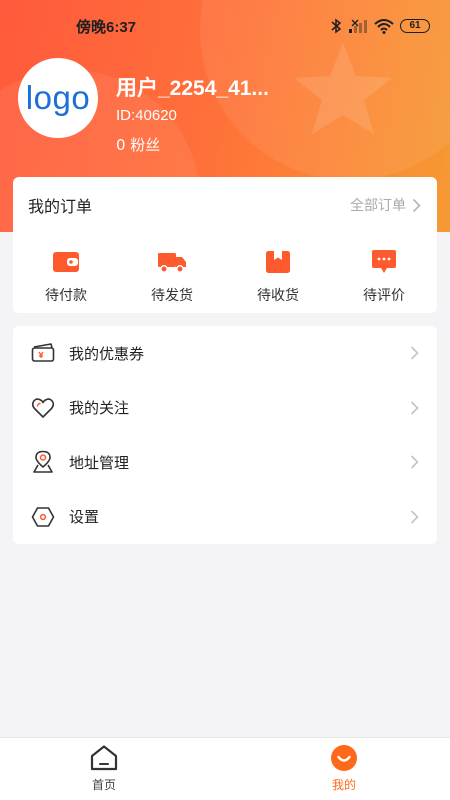 The image size is (450, 800). I want to click on order-status-pending-shipment: 待发货, so click(172, 277).